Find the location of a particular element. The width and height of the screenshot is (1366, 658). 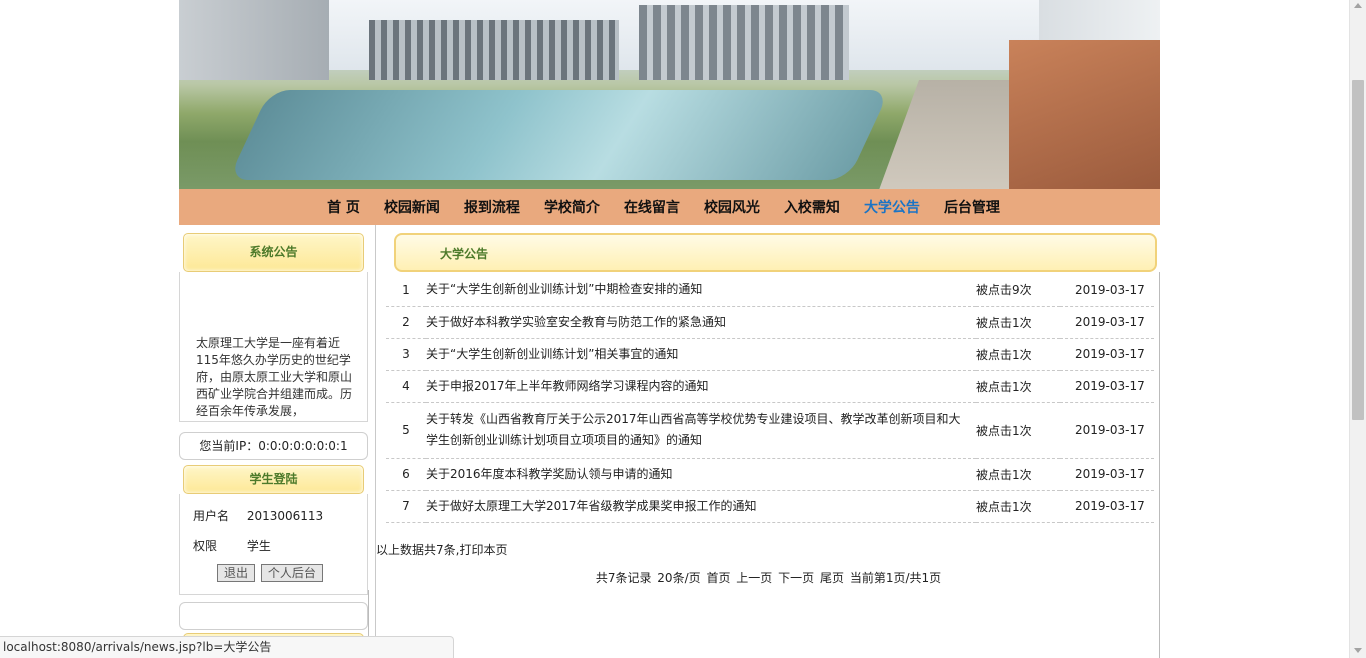

nav-online-message: 在线留言 is located at coordinates (652, 207).